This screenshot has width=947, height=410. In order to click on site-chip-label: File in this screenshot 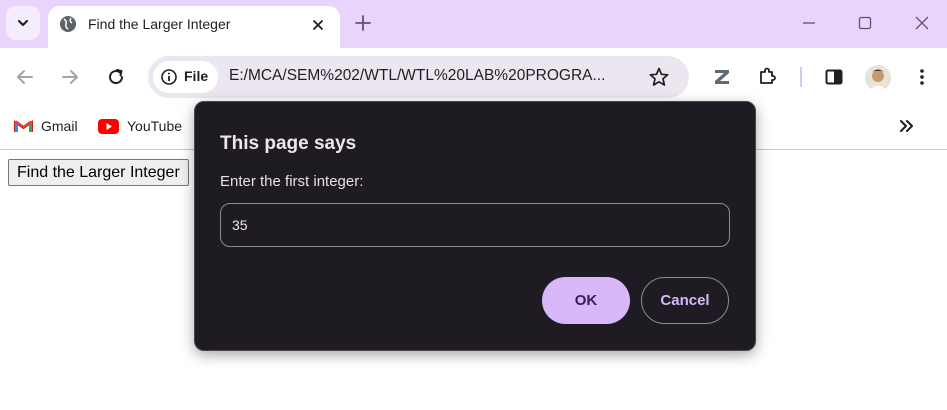, I will do `click(196, 76)`.